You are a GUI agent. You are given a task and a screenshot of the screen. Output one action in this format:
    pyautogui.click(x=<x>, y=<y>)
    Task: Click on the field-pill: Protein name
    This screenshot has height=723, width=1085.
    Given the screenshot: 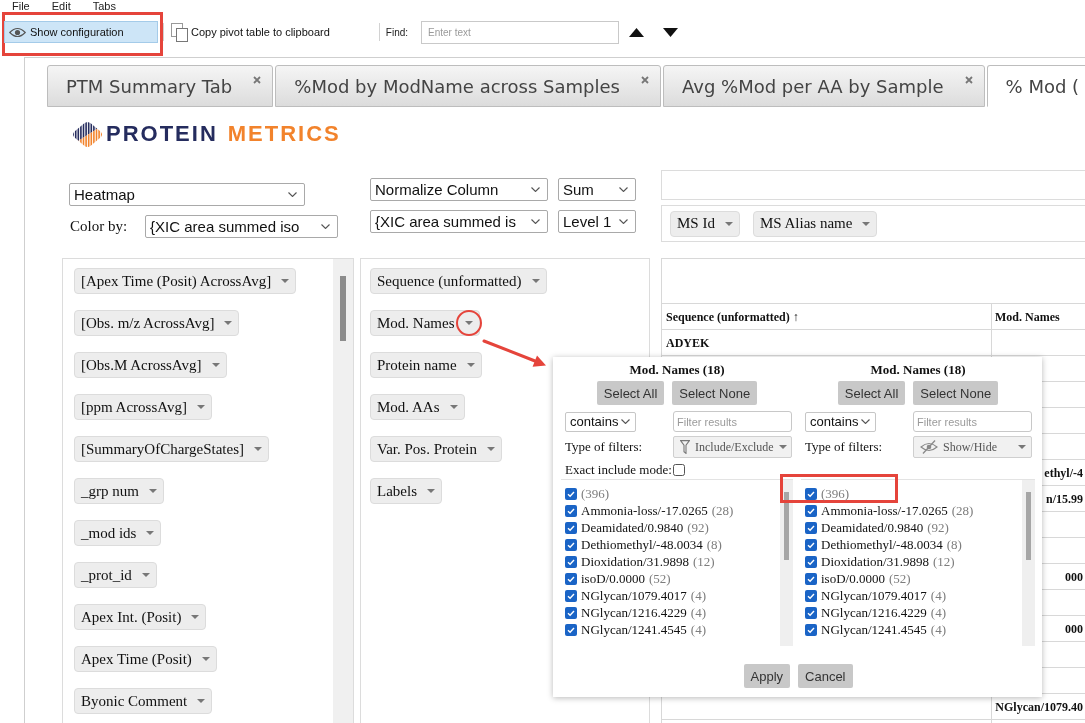 What is the action you would take?
    pyautogui.click(x=426, y=365)
    